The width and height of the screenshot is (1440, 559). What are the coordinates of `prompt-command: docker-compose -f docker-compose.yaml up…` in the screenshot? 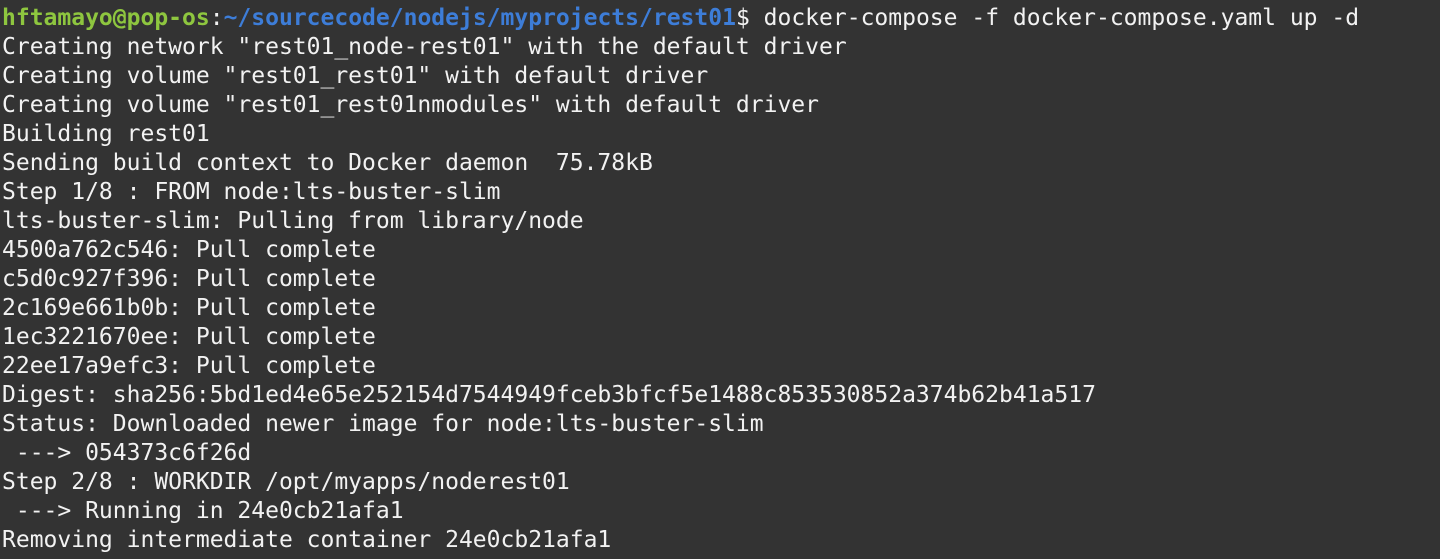 It's located at (1054, 18).